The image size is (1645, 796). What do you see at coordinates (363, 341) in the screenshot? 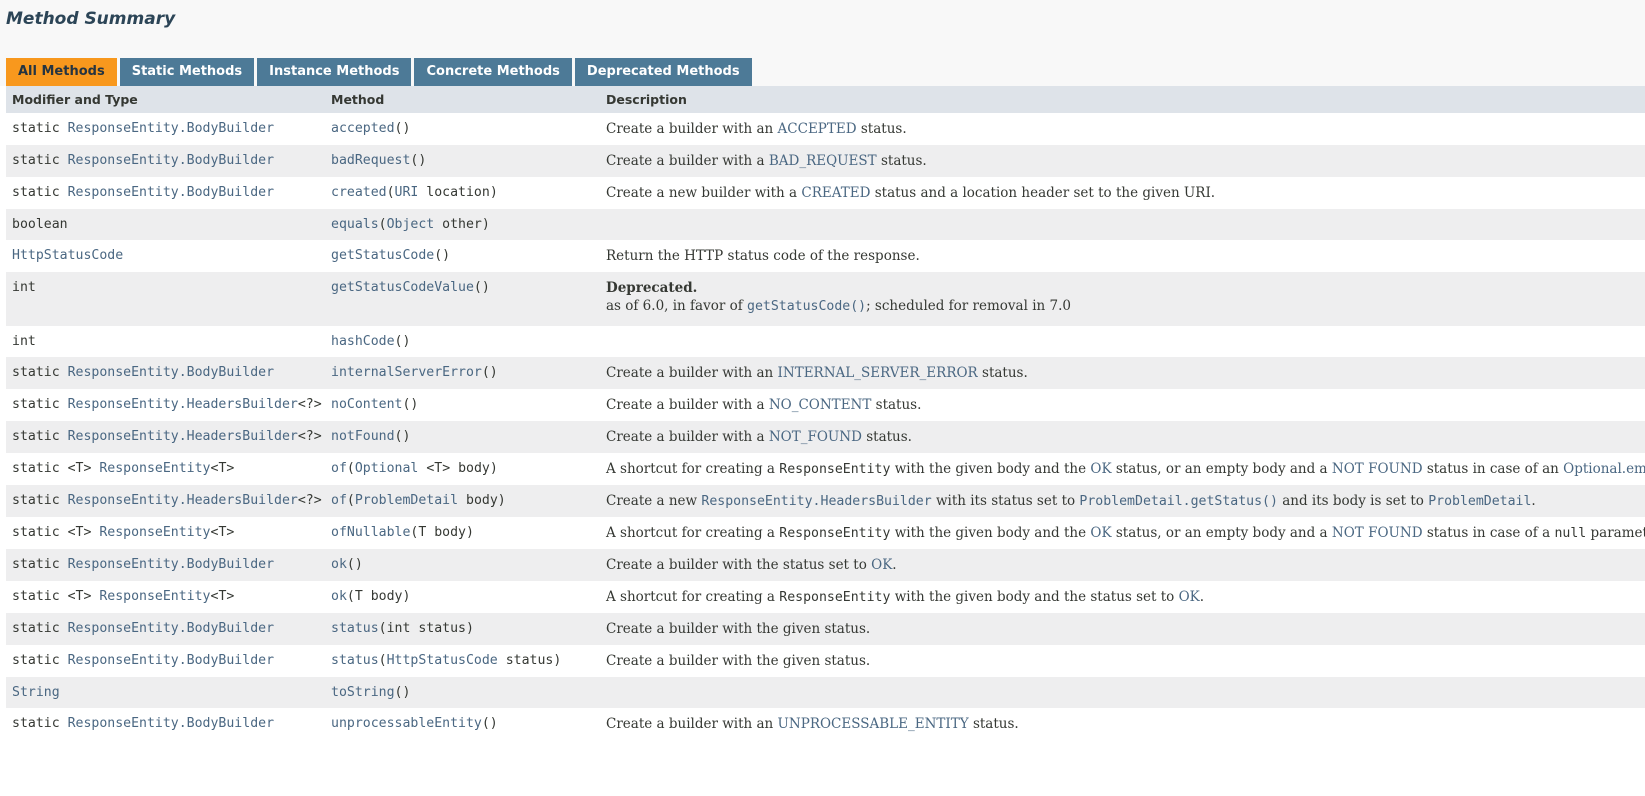
I see `method-link: hashCode` at bounding box center [363, 341].